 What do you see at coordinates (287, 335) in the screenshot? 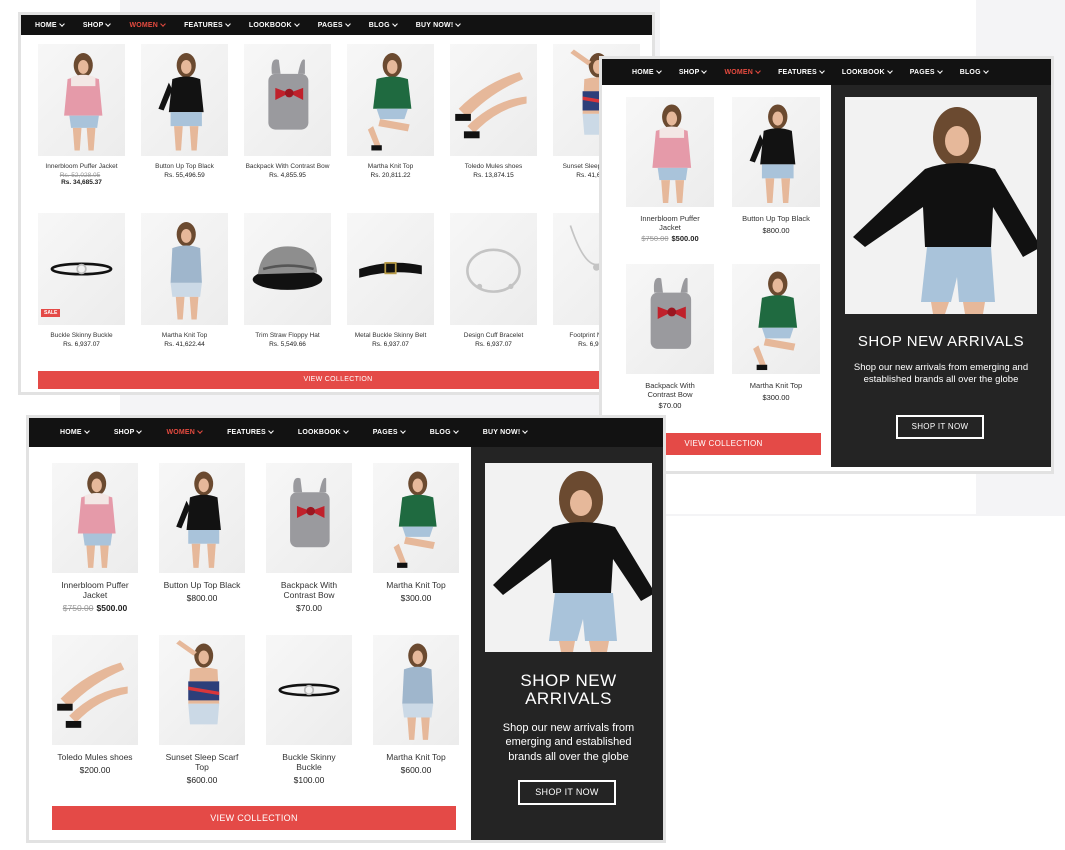
I see `product-name: Trim Straw Floppy Hat` at bounding box center [287, 335].